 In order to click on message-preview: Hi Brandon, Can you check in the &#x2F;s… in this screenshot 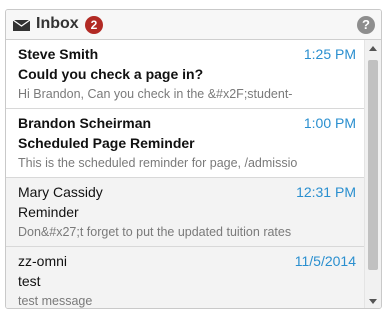, I will do `click(155, 94)`.